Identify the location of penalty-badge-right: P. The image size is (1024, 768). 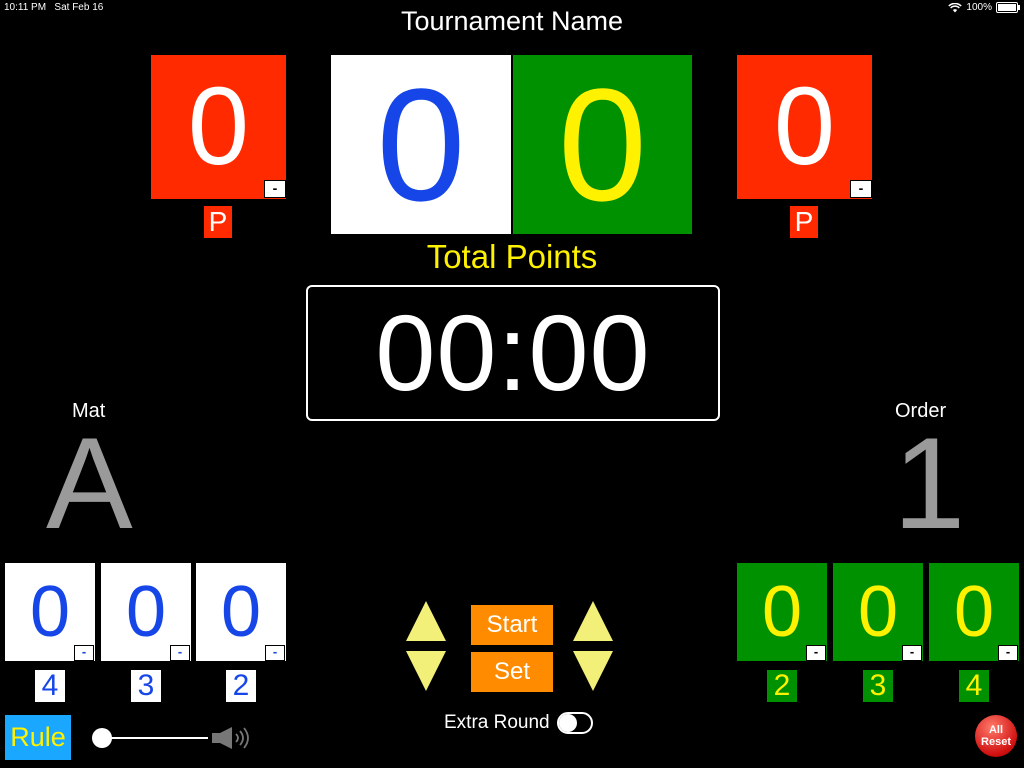
(804, 222).